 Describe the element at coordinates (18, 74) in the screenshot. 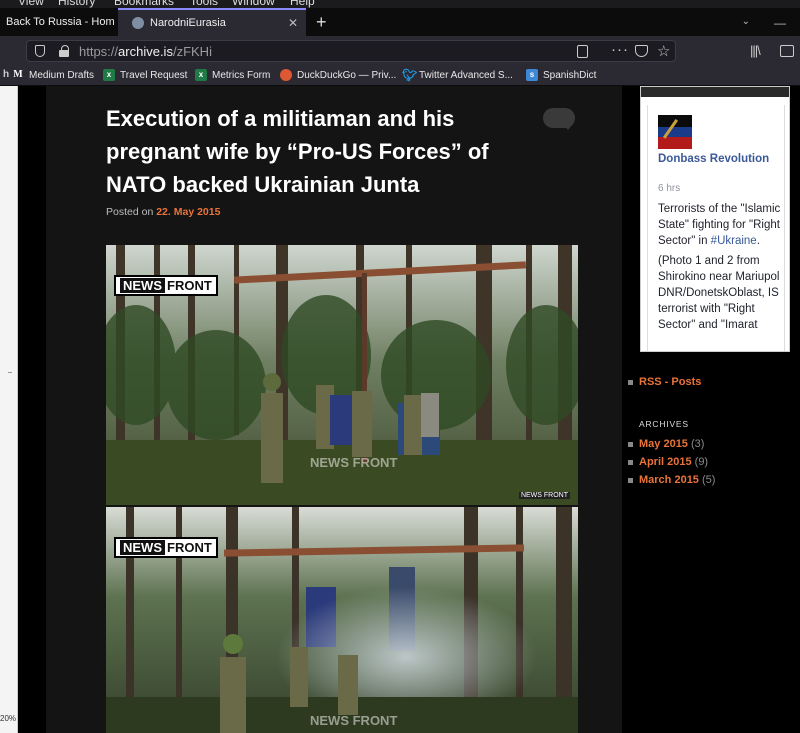

I see `medium-icon: M` at that location.